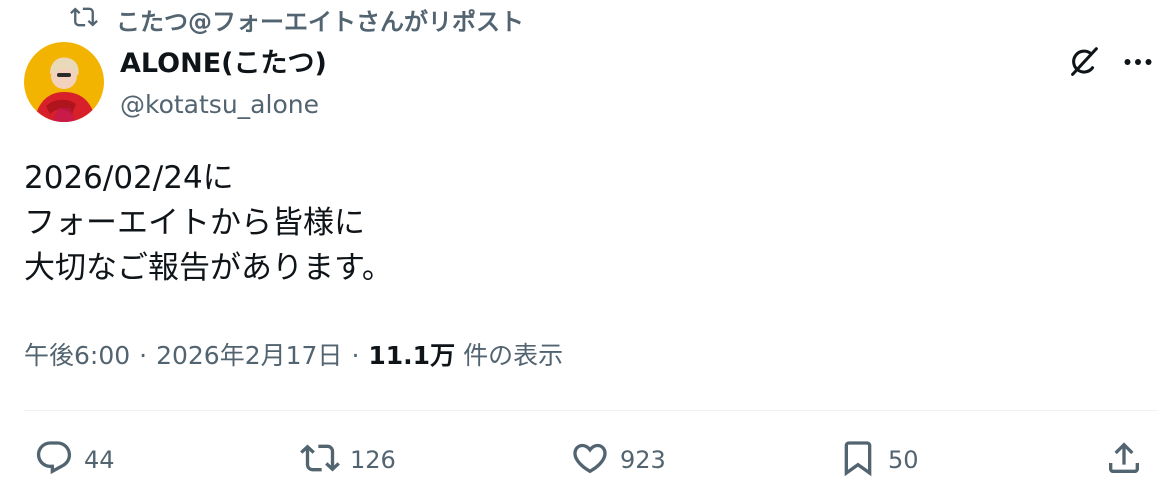 Image resolution: width=1168 pixels, height=498 pixels. What do you see at coordinates (320, 19) in the screenshot?
I see `repost-label: こたつ@フォーエイトさんがリポスト` at bounding box center [320, 19].